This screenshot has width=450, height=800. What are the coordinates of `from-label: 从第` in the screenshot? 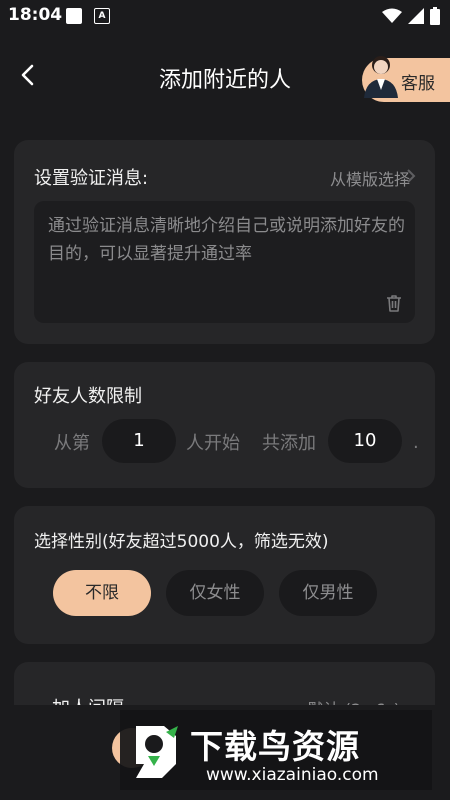 It's located at (72, 443).